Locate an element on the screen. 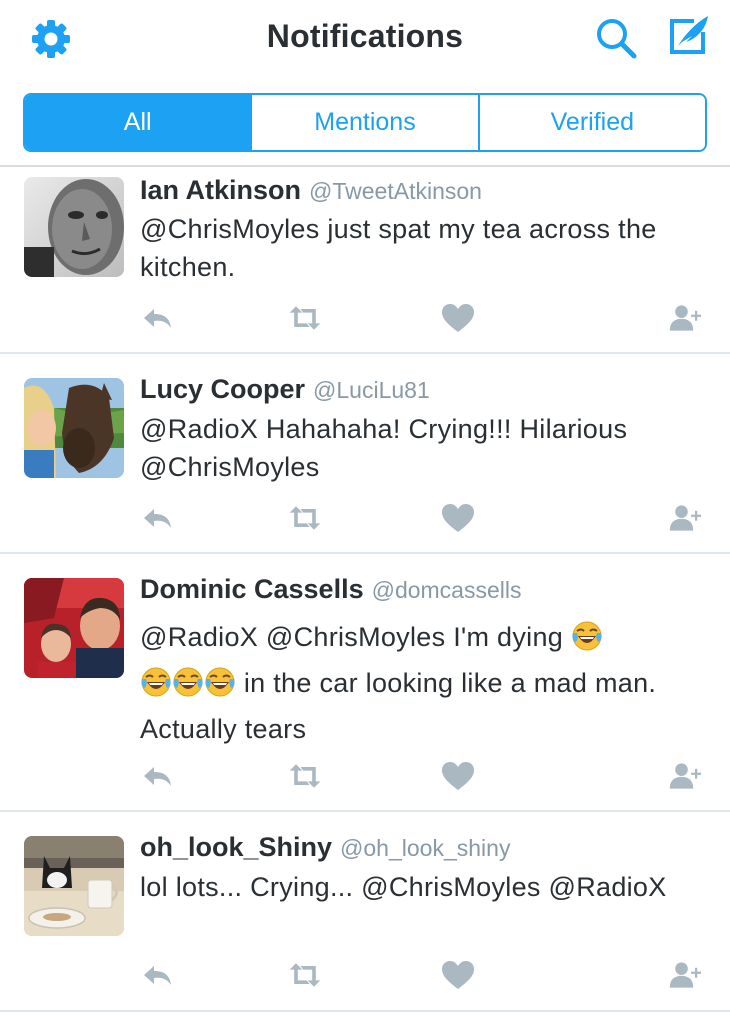 The image size is (730, 1024). notification-filter-tabs: All Mentions Verified is located at coordinates (365, 122).